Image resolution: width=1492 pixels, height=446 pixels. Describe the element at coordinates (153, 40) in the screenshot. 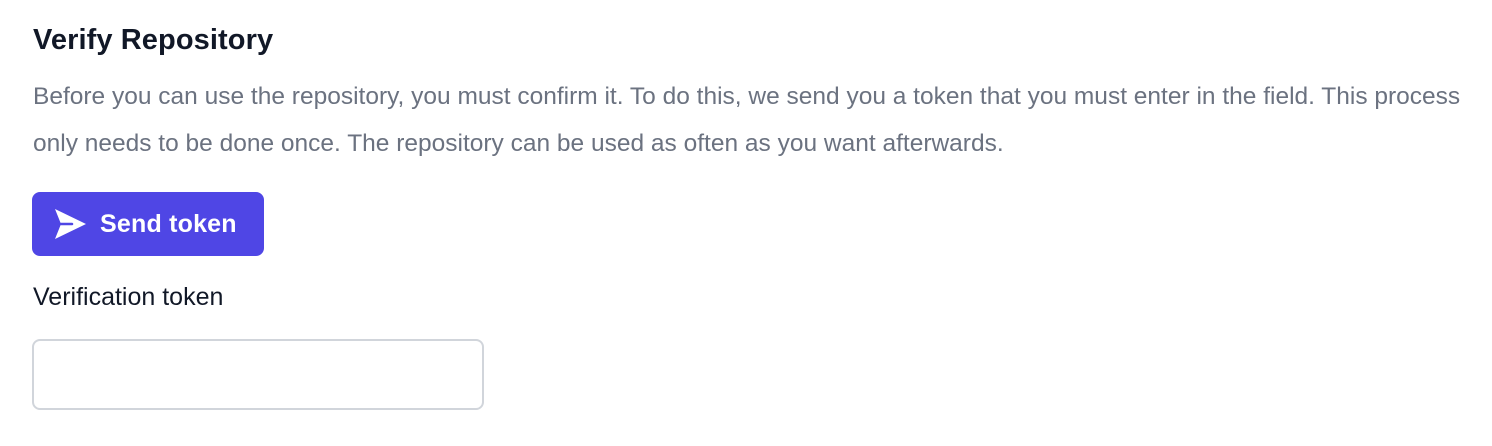

I see `section-title: Verify Repository` at that location.